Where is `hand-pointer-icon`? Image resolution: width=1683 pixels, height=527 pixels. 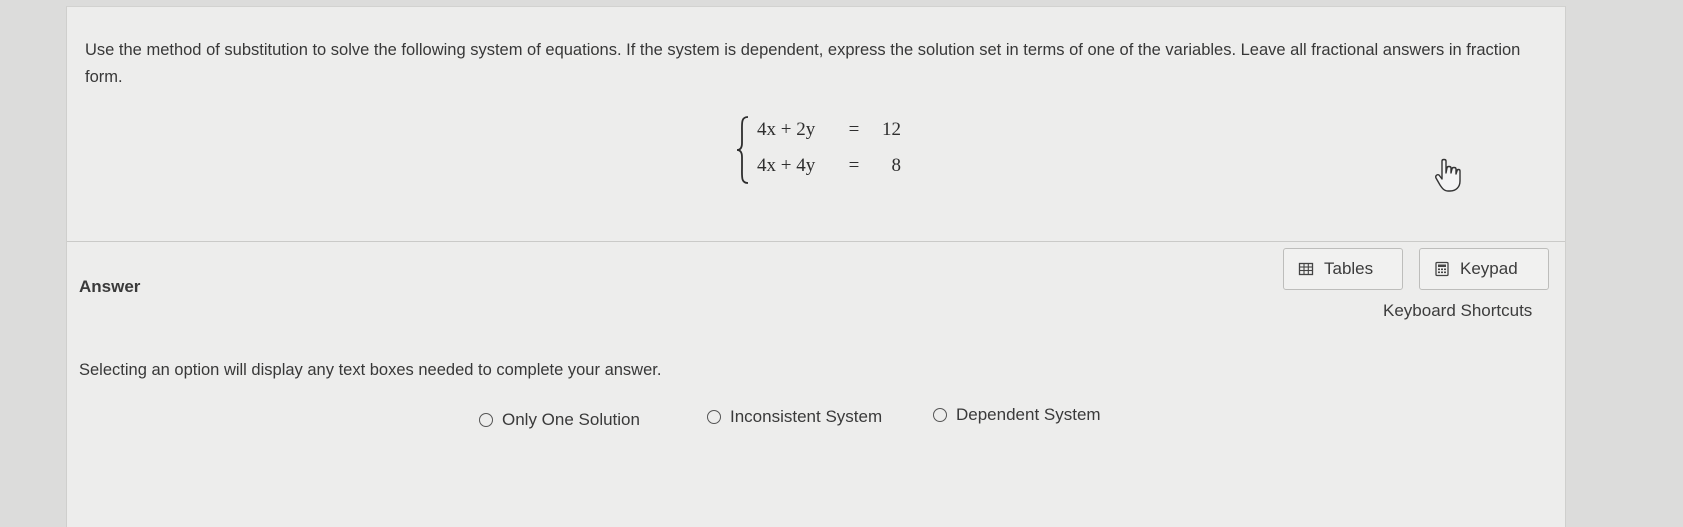
hand-pointer-icon is located at coordinates (1448, 175).